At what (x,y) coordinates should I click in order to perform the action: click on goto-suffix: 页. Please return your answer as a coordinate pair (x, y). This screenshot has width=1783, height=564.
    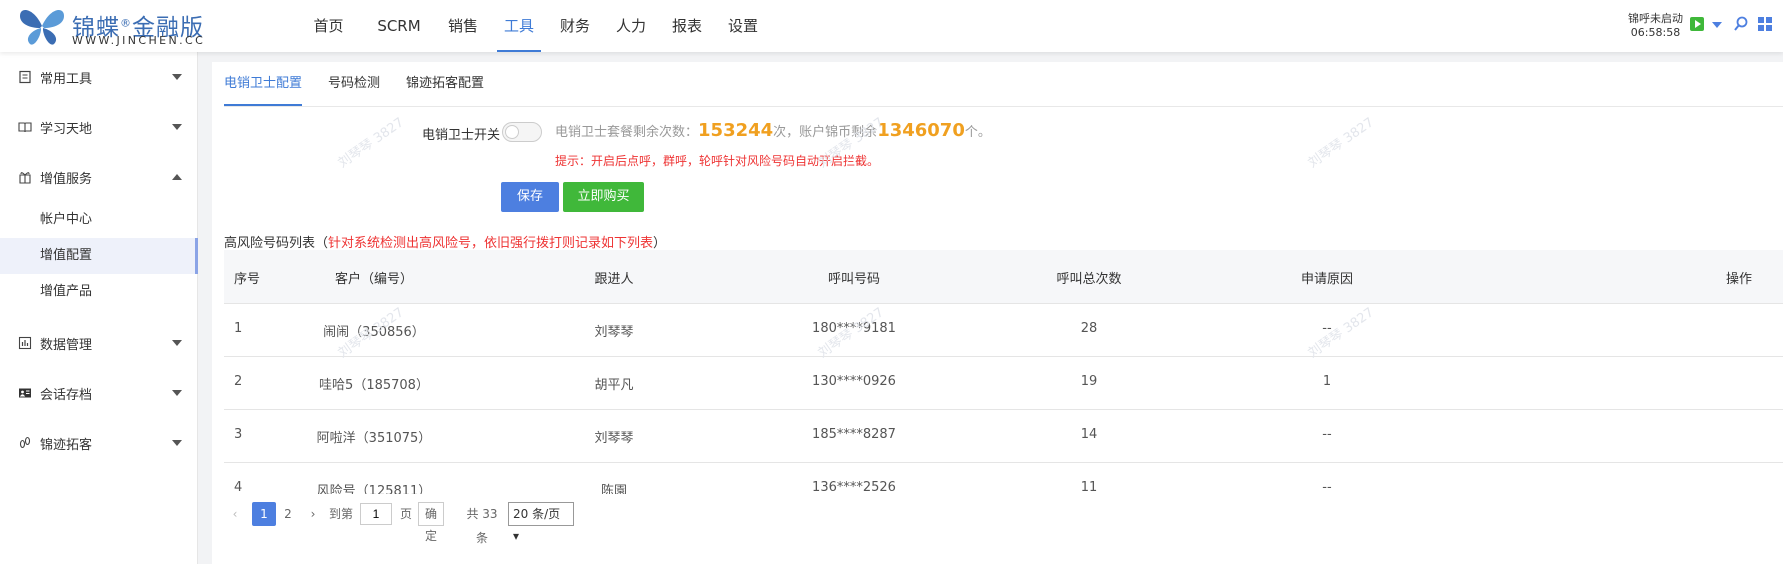
    Looking at the image, I should click on (405, 514).